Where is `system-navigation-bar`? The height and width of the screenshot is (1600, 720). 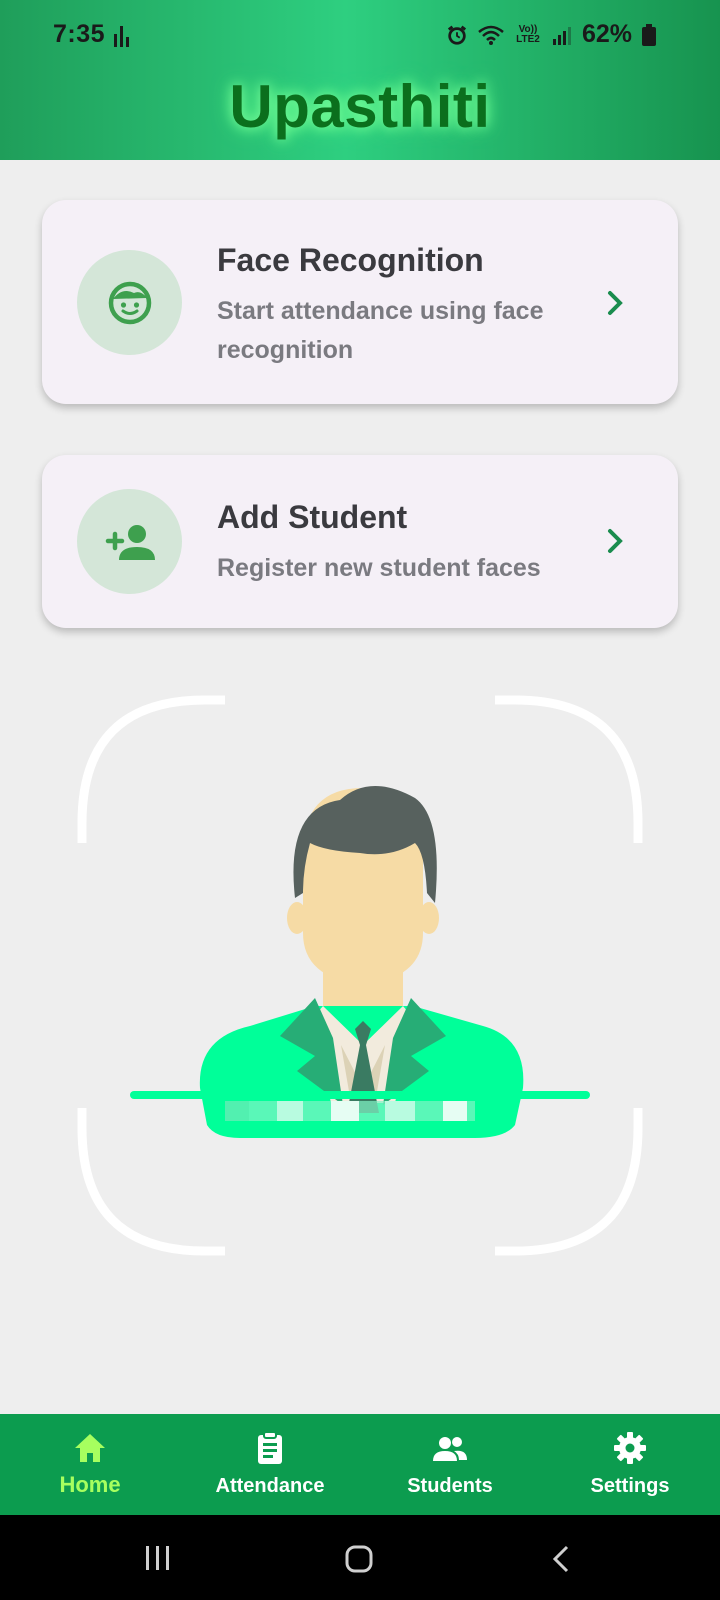 system-navigation-bar is located at coordinates (360, 1557).